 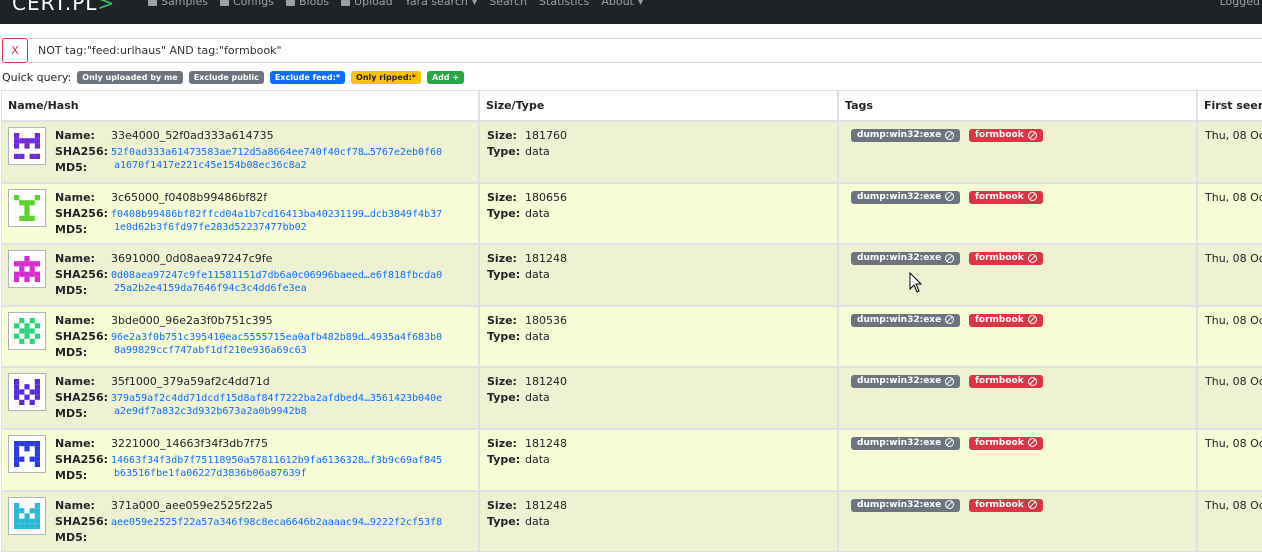 I want to click on nav-item-search: Search, so click(x=508, y=4).